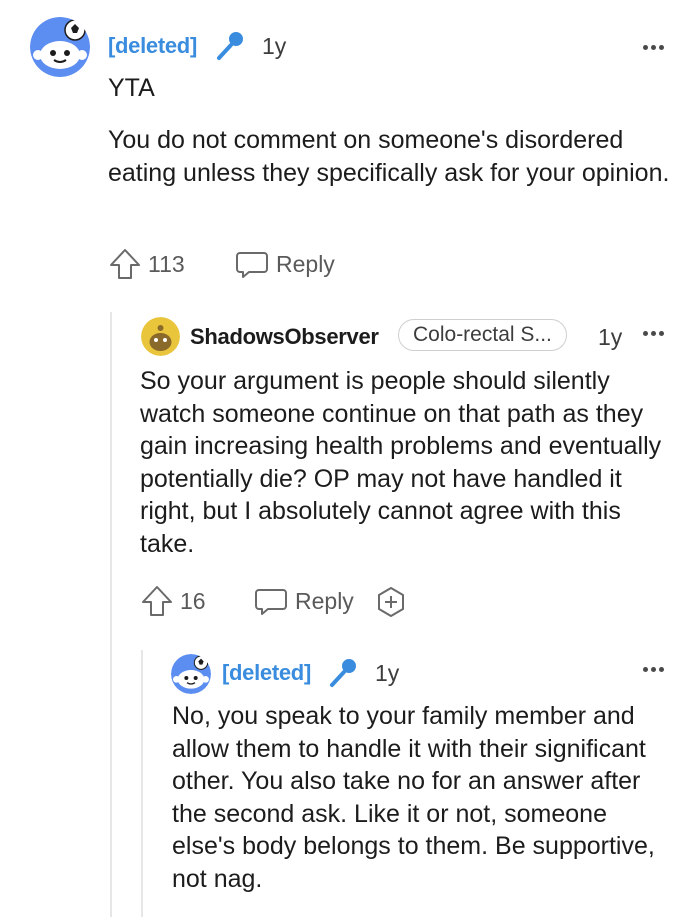 Image resolution: width=700 pixels, height=917 pixels. I want to click on comment-author: ShadowsObserver, so click(284, 337).